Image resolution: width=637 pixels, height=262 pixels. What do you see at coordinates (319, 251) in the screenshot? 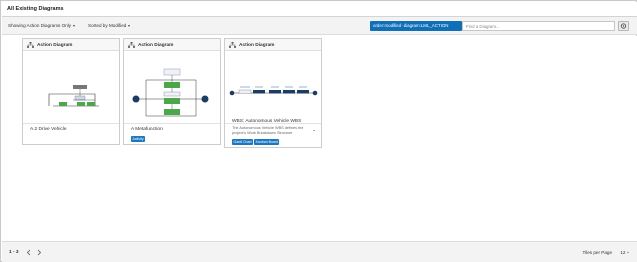
I see `pagination-bar: 1 - 3 Tiles per Page 12` at bounding box center [319, 251].